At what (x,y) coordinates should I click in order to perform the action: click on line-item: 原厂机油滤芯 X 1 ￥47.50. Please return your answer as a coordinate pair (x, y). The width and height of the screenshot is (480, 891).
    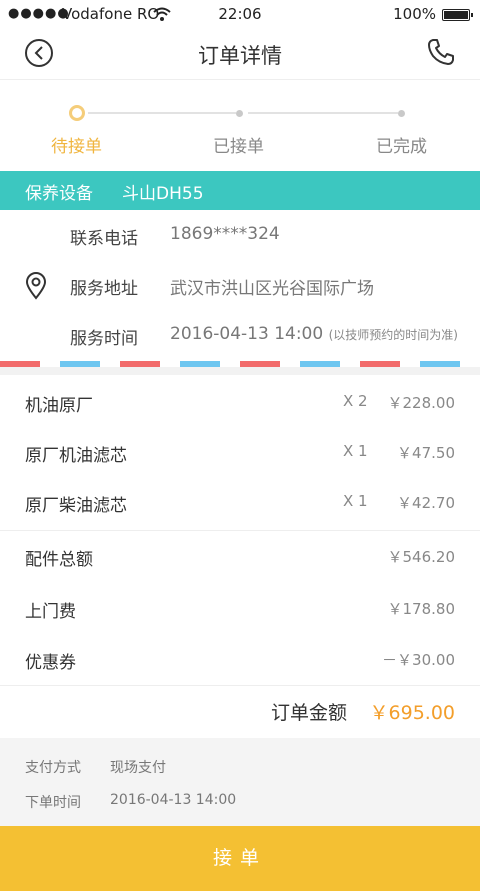
    Looking at the image, I should click on (240, 452).